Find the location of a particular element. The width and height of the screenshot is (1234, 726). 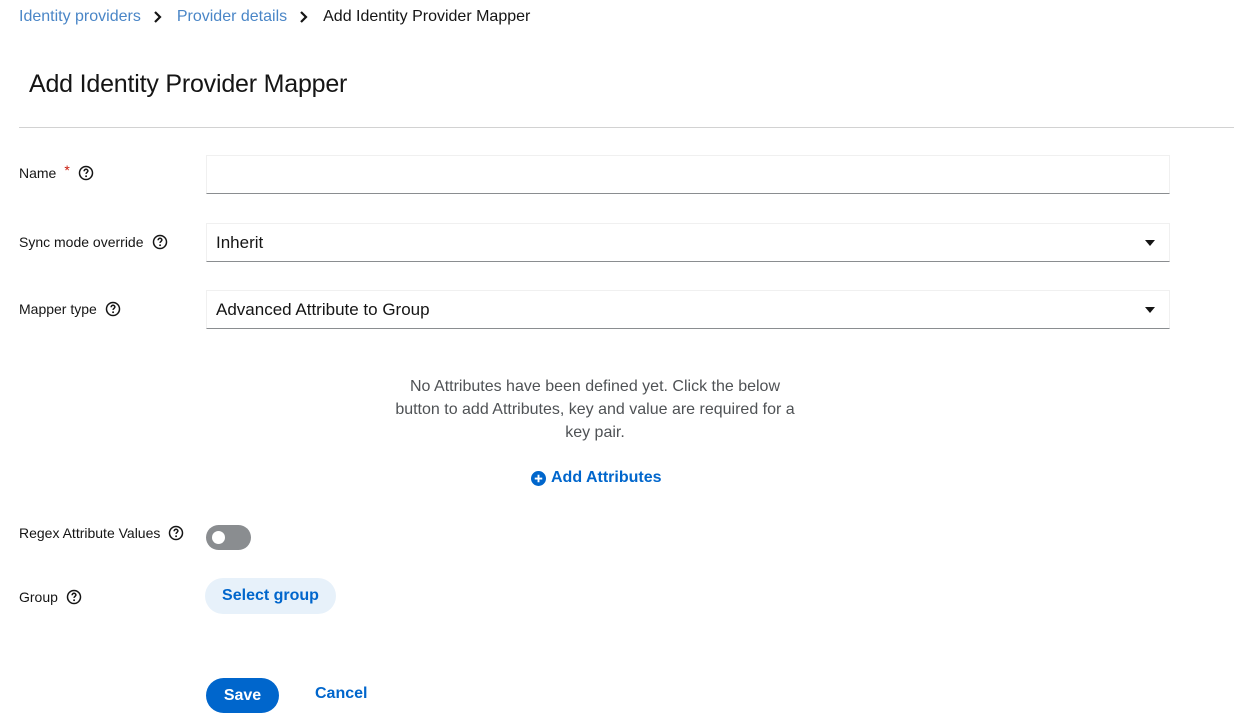

add-attributes-button: Add Attributes is located at coordinates (596, 478).